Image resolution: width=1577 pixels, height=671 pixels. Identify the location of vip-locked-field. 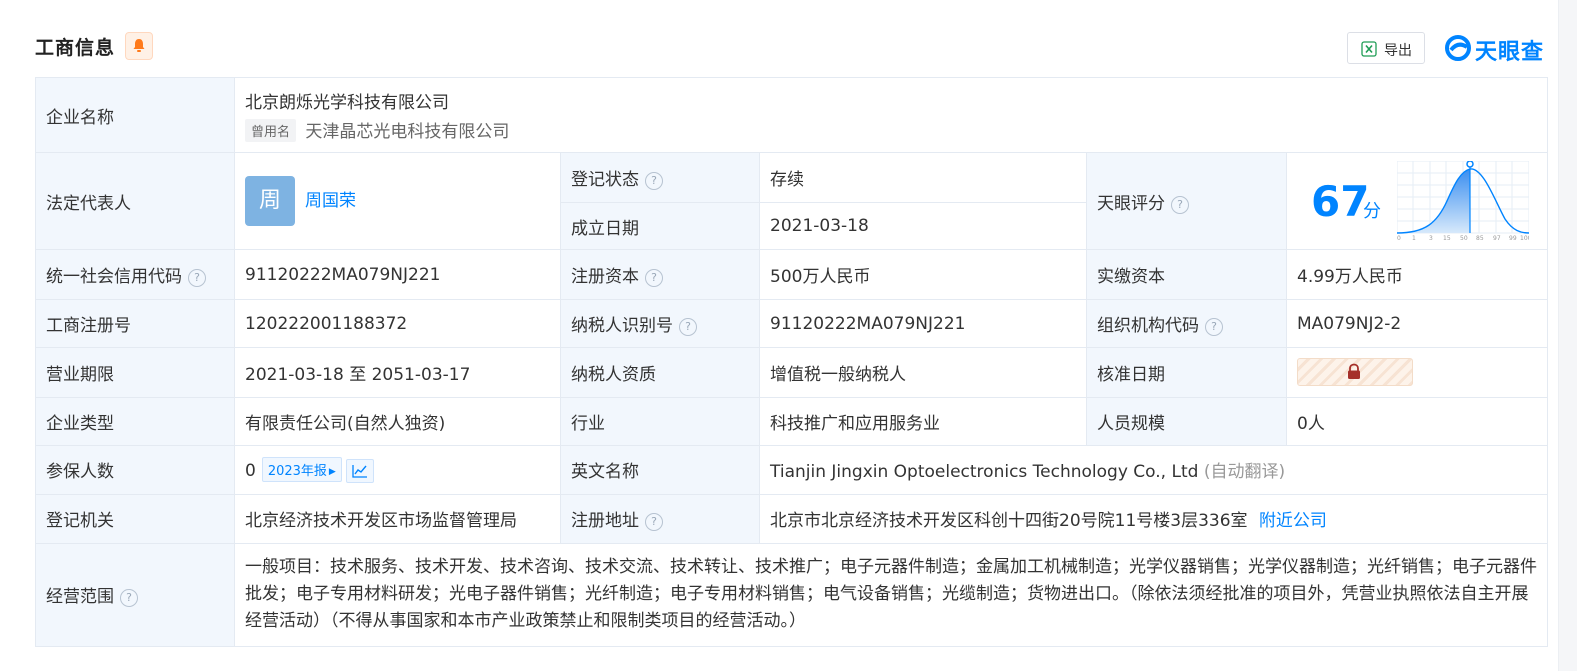
(1355, 372).